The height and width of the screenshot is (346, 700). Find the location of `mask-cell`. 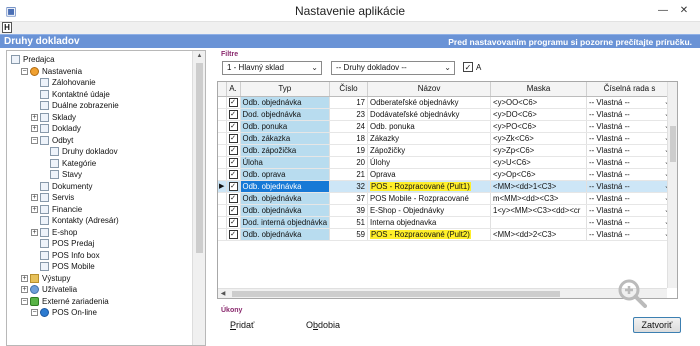

mask-cell is located at coordinates (539, 222).